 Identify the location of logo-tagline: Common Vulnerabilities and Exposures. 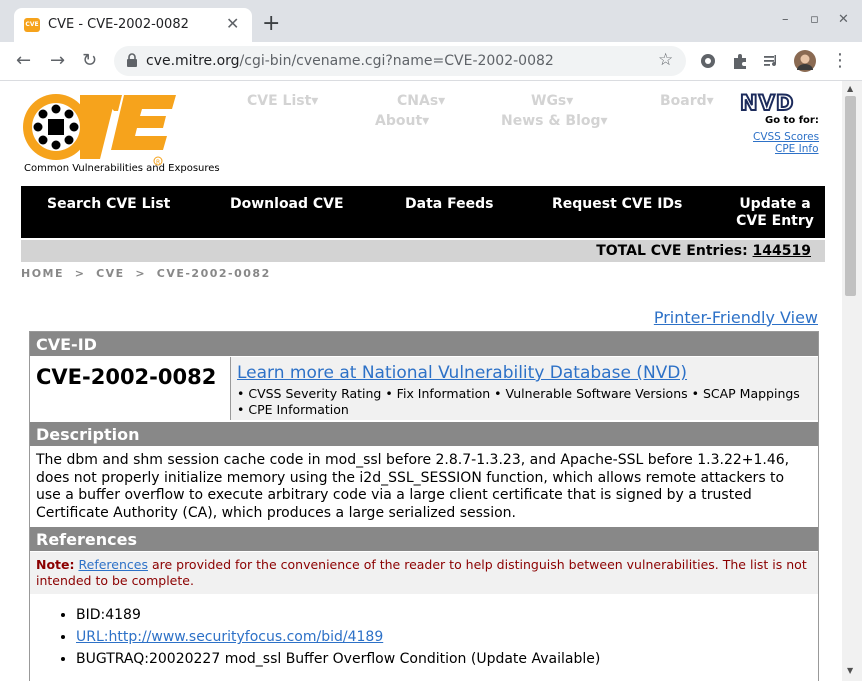
(122, 168).